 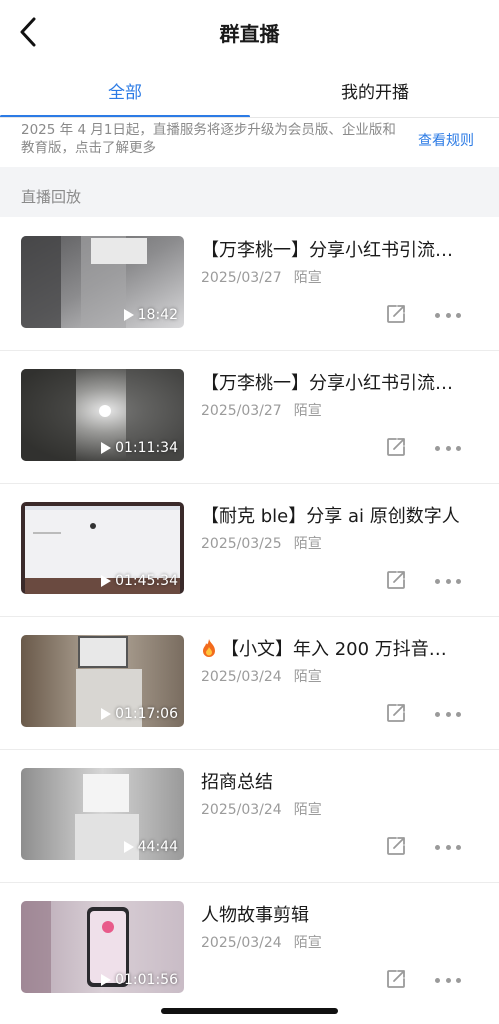 I want to click on video-meta: 2025/03/25 陌宣, so click(x=261, y=543).